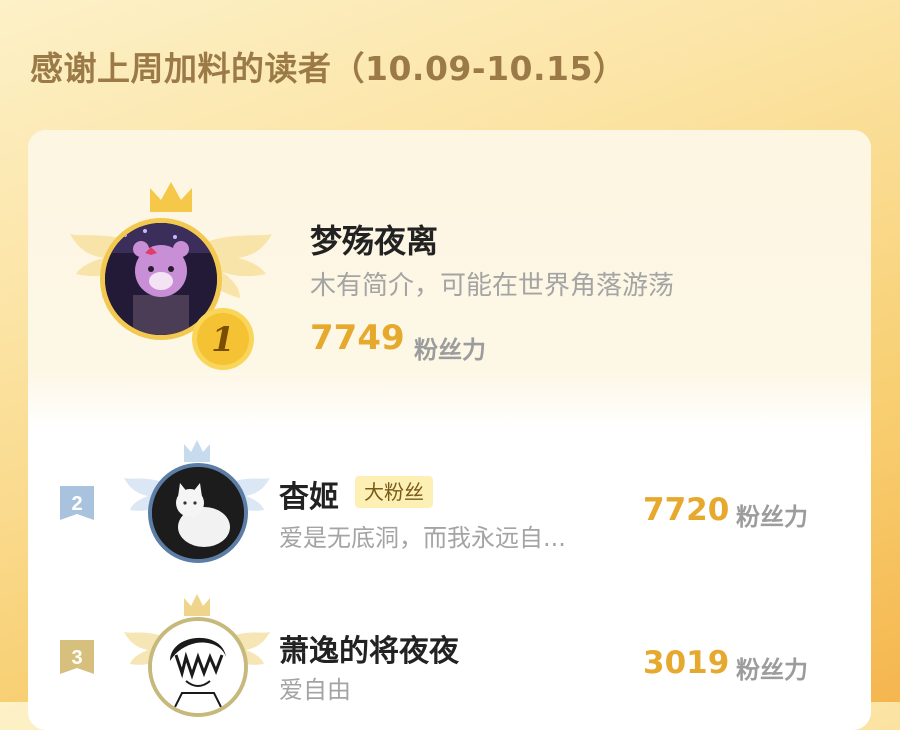 This screenshot has width=900, height=730. Describe the element at coordinates (492, 286) in the screenshot. I see `top-reader-bio: 木有简介，可能在世界角落游荡` at that location.